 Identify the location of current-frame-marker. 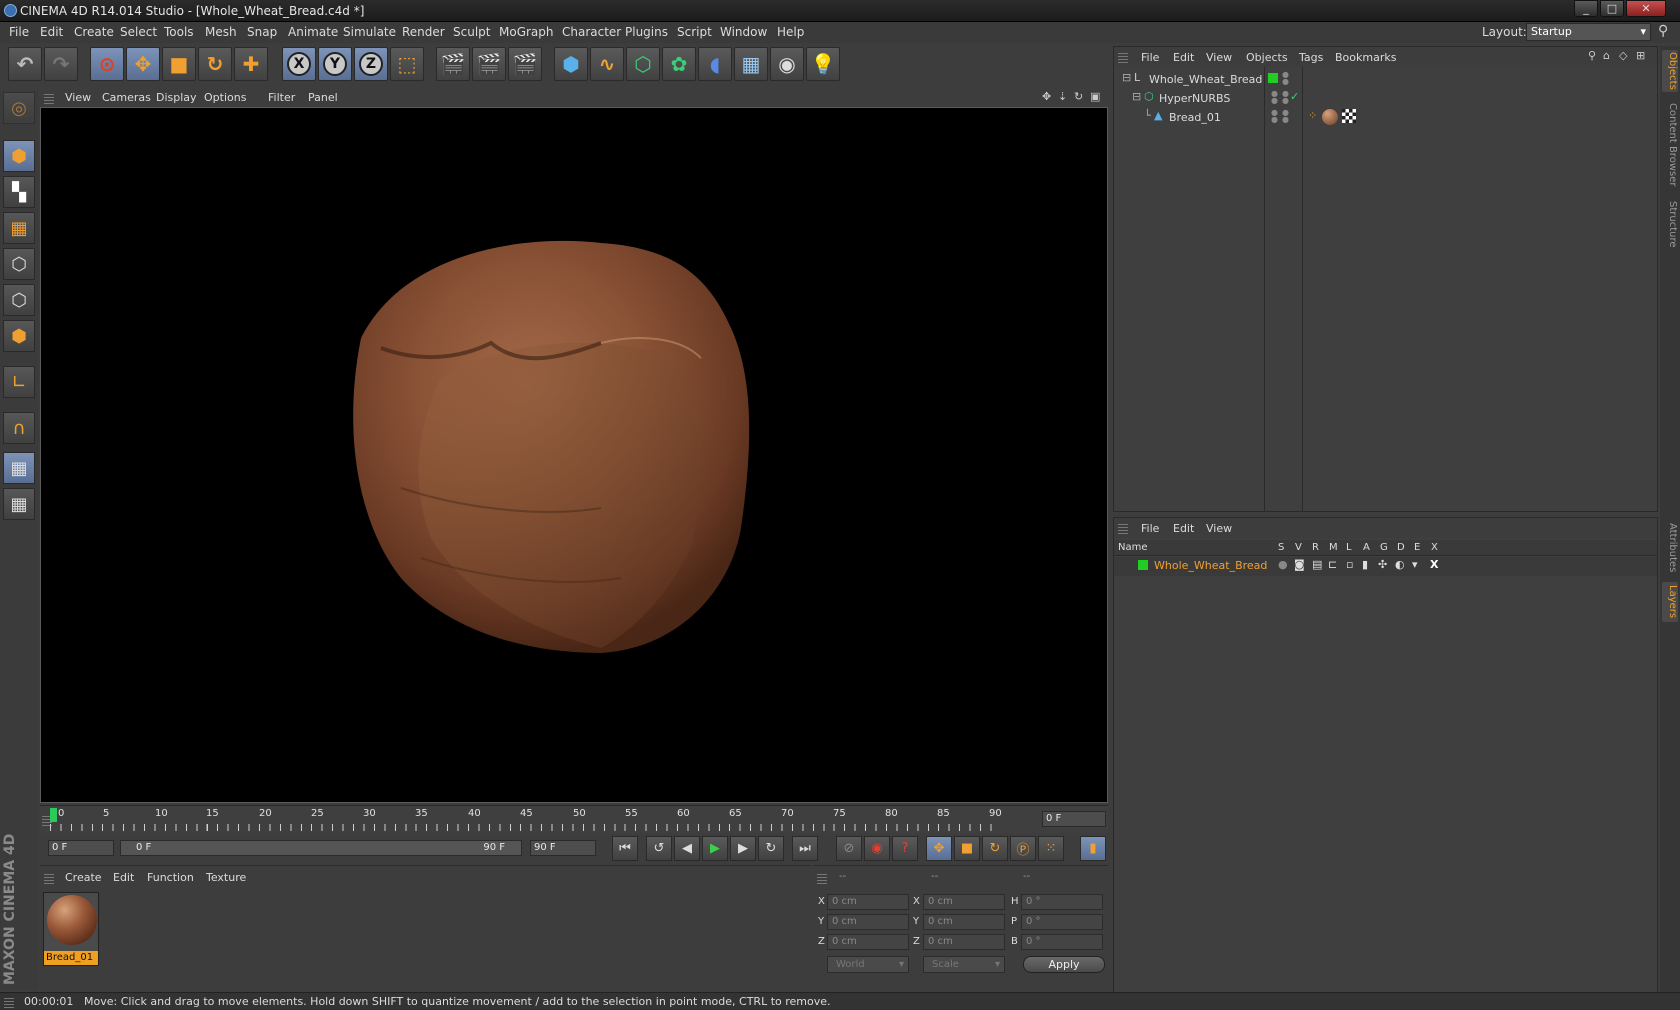
(53, 815).